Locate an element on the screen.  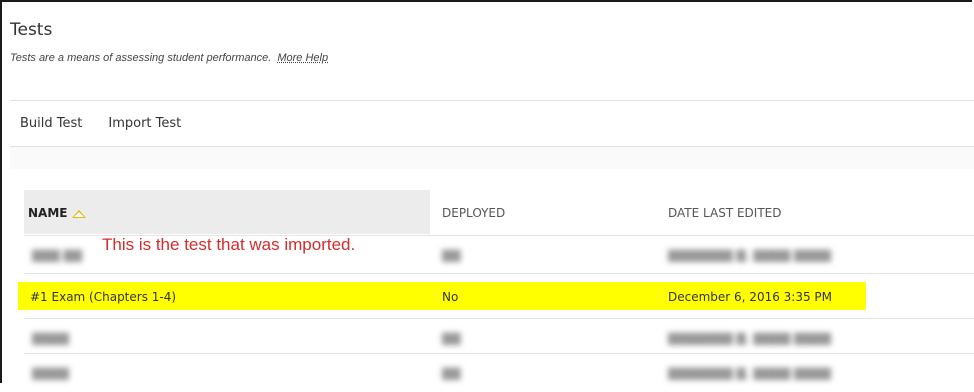
page-header: Tests is located at coordinates (31, 30).